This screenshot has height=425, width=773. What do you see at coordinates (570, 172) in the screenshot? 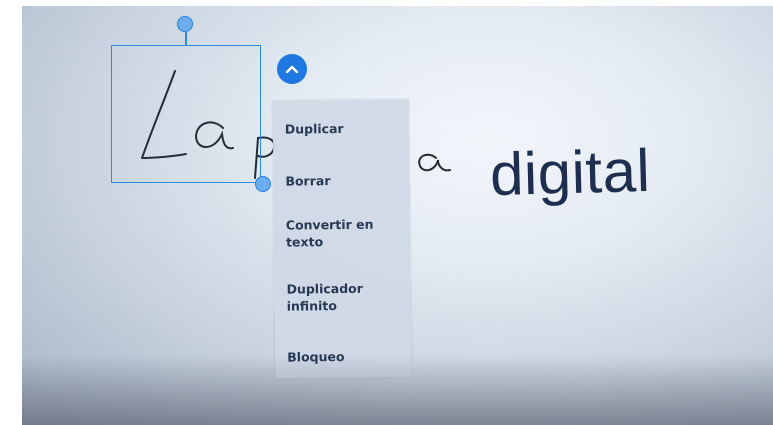
I see `typed-text-digital: digital` at bounding box center [570, 172].